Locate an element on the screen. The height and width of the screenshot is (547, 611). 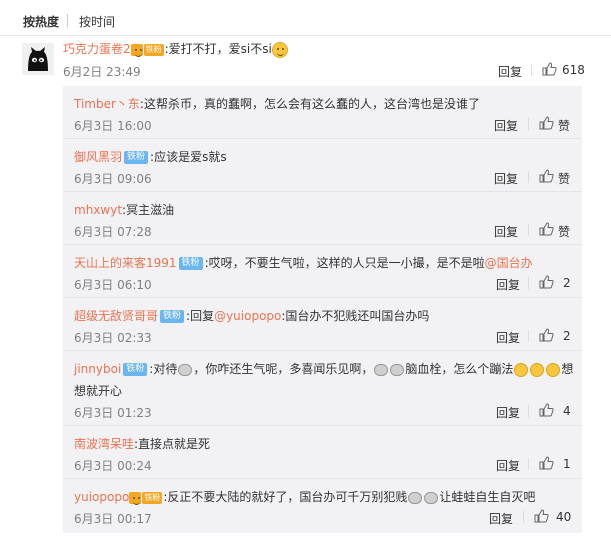
reply-author: mhxwyt is located at coordinates (98, 210).